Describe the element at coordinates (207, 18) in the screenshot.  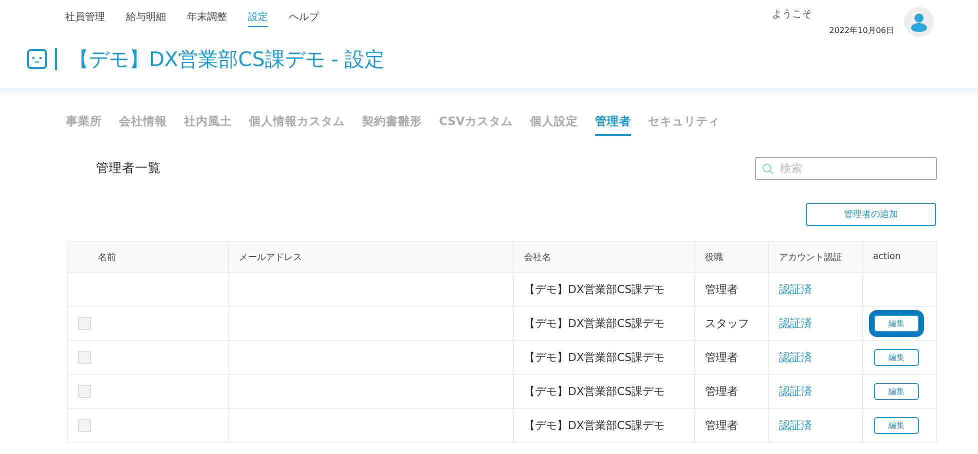
I see `nav-link: 年末調整` at that location.